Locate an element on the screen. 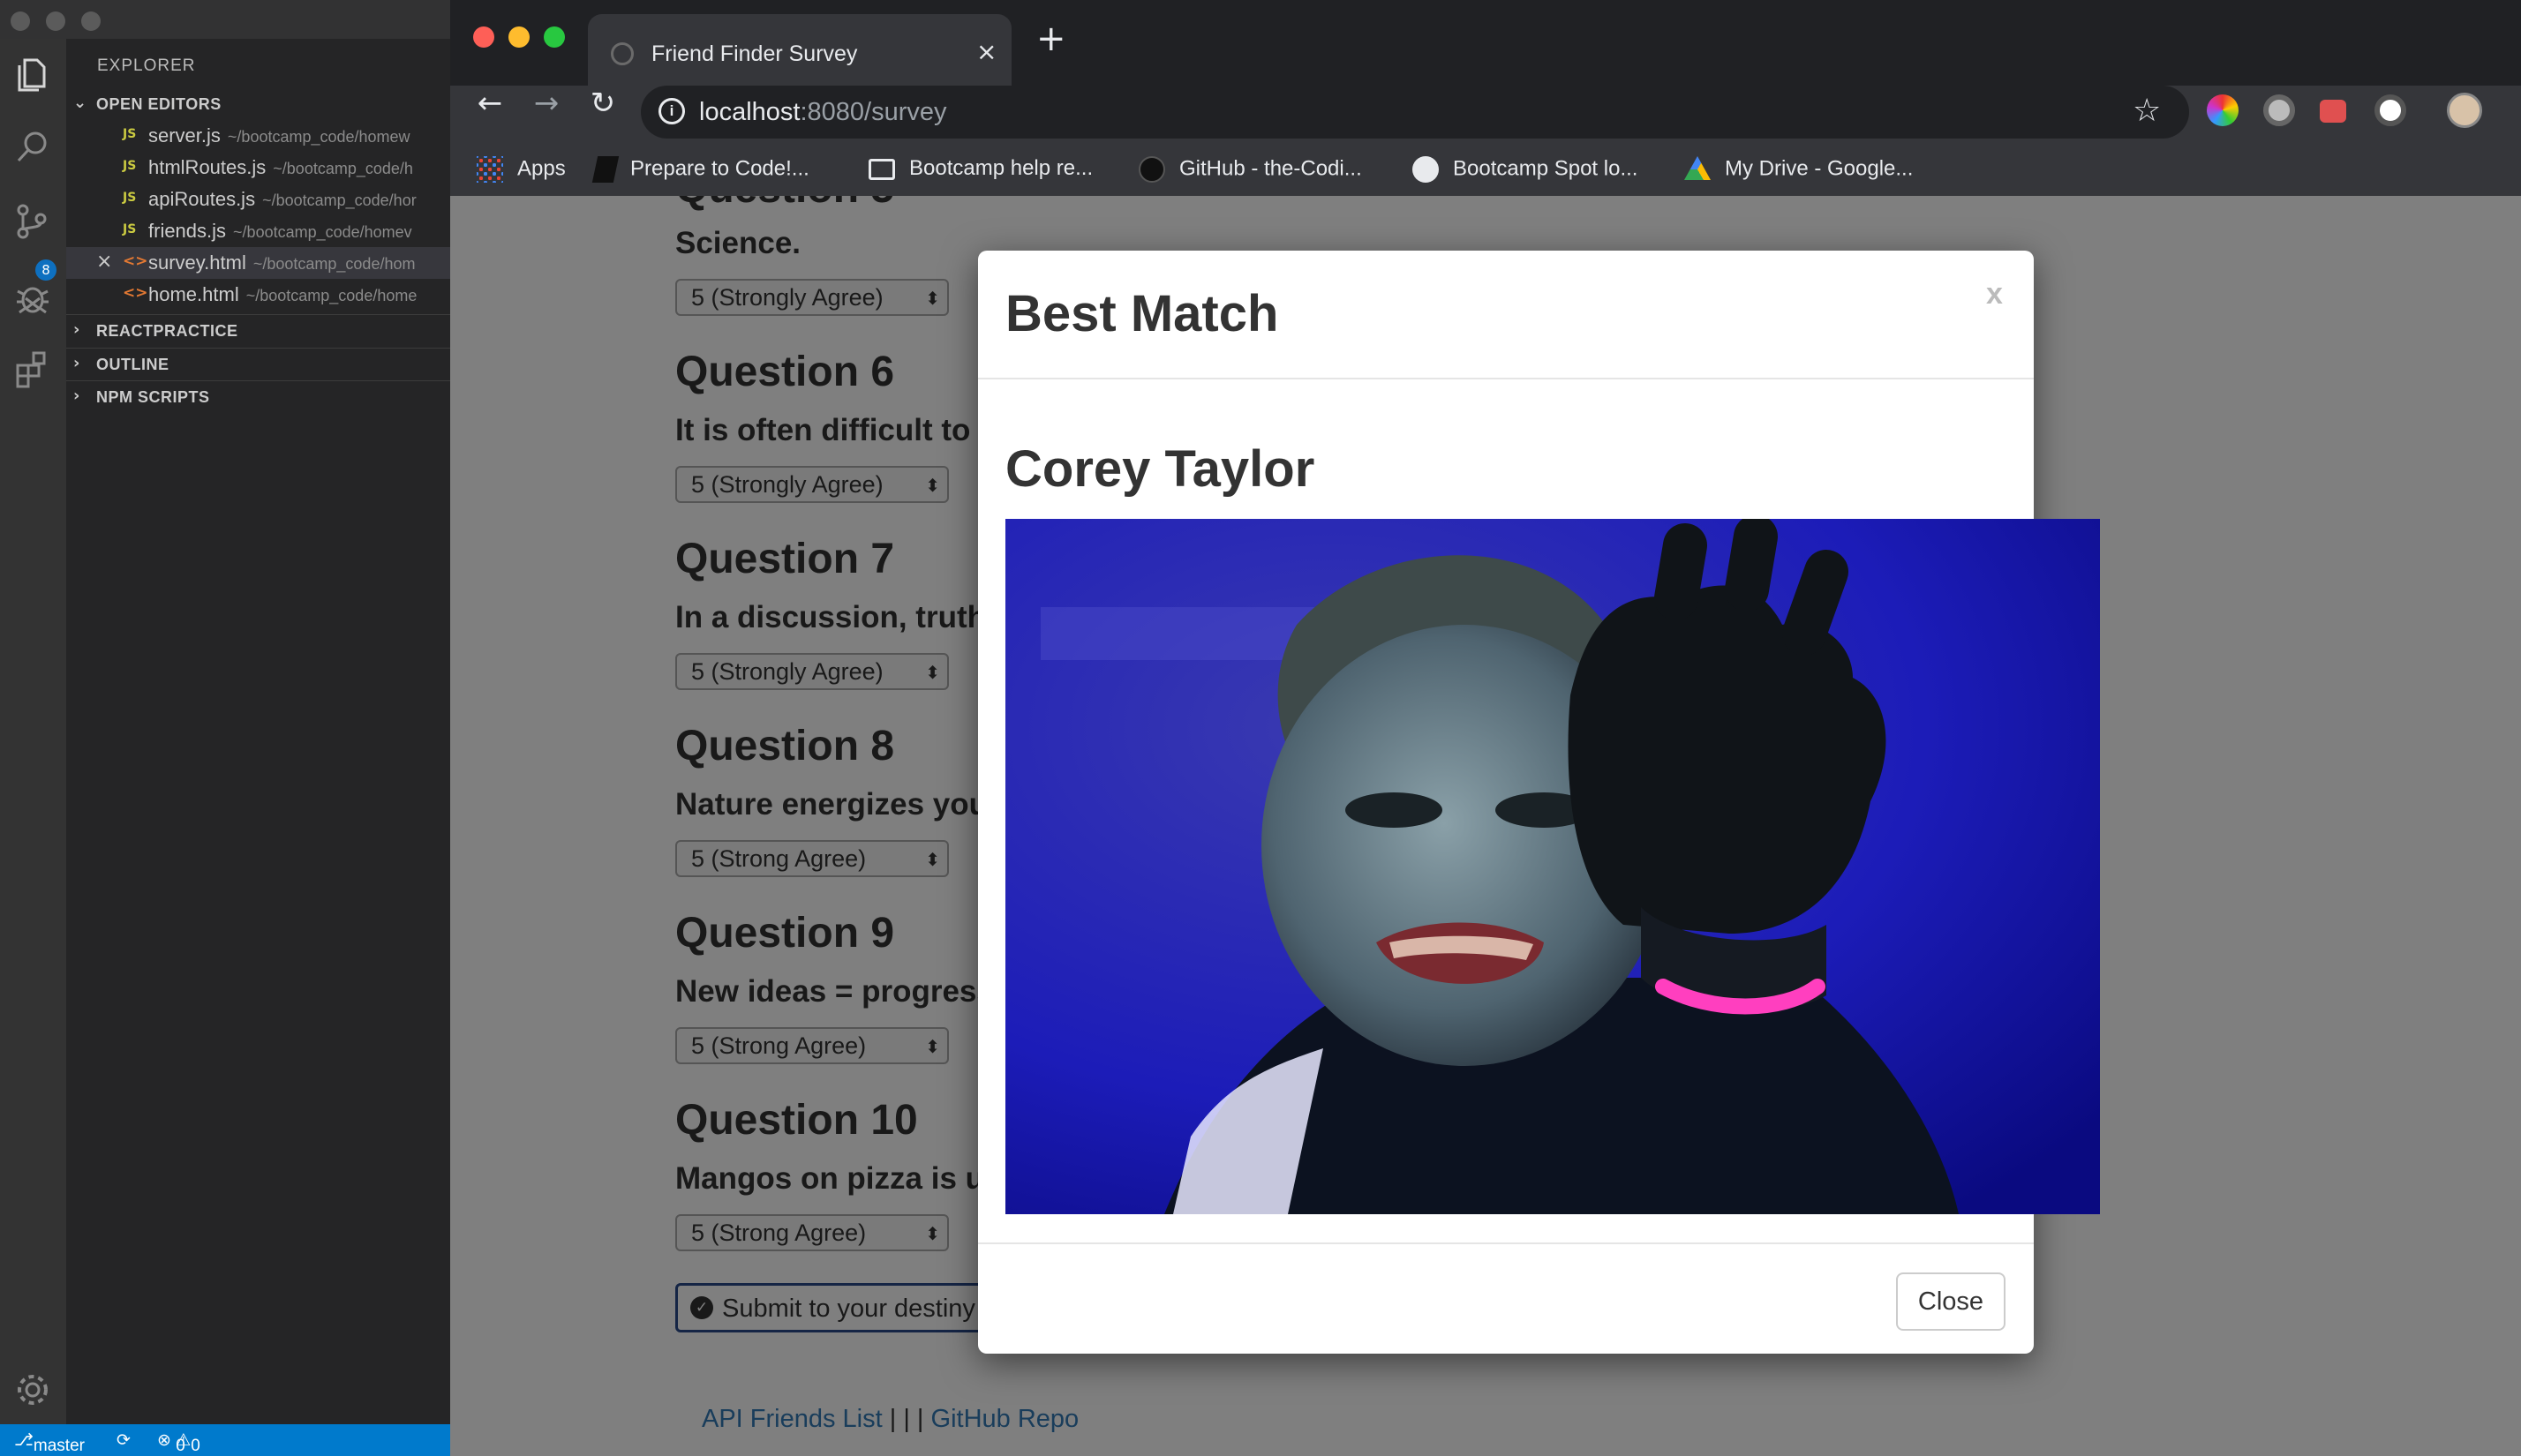  debug-icon is located at coordinates (32, 297).